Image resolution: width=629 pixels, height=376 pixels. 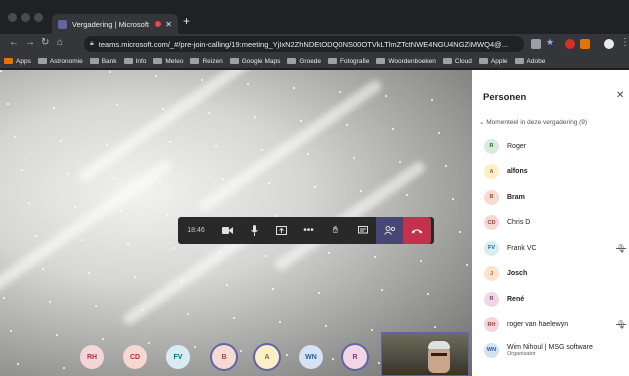 I want to click on bookmark-item: Groede, so click(x=304, y=61).